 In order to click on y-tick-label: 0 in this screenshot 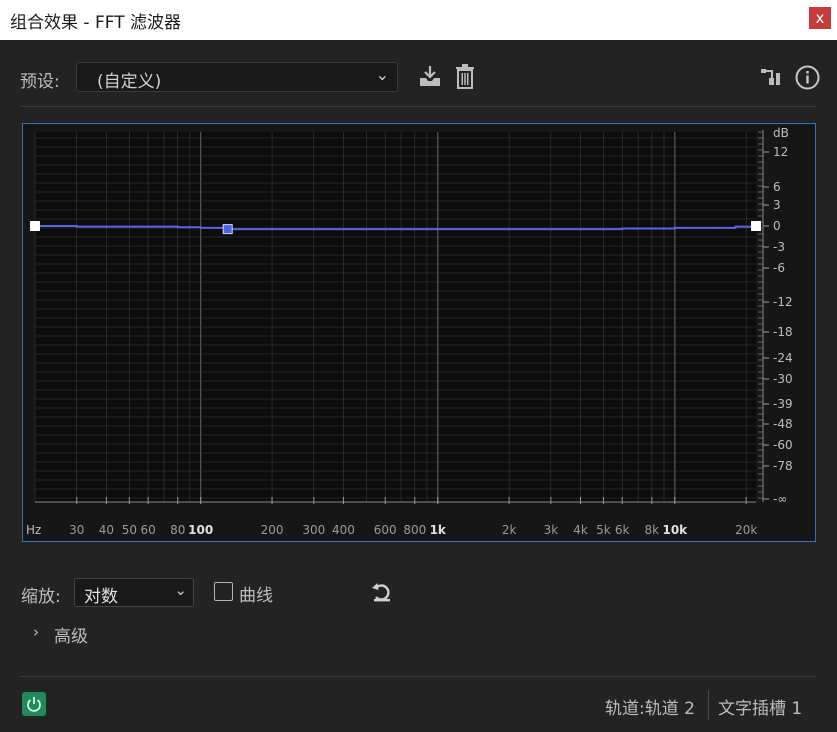, I will do `click(777, 226)`.